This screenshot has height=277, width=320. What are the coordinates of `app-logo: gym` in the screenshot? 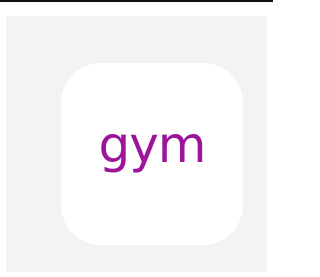 It's located at (152, 145).